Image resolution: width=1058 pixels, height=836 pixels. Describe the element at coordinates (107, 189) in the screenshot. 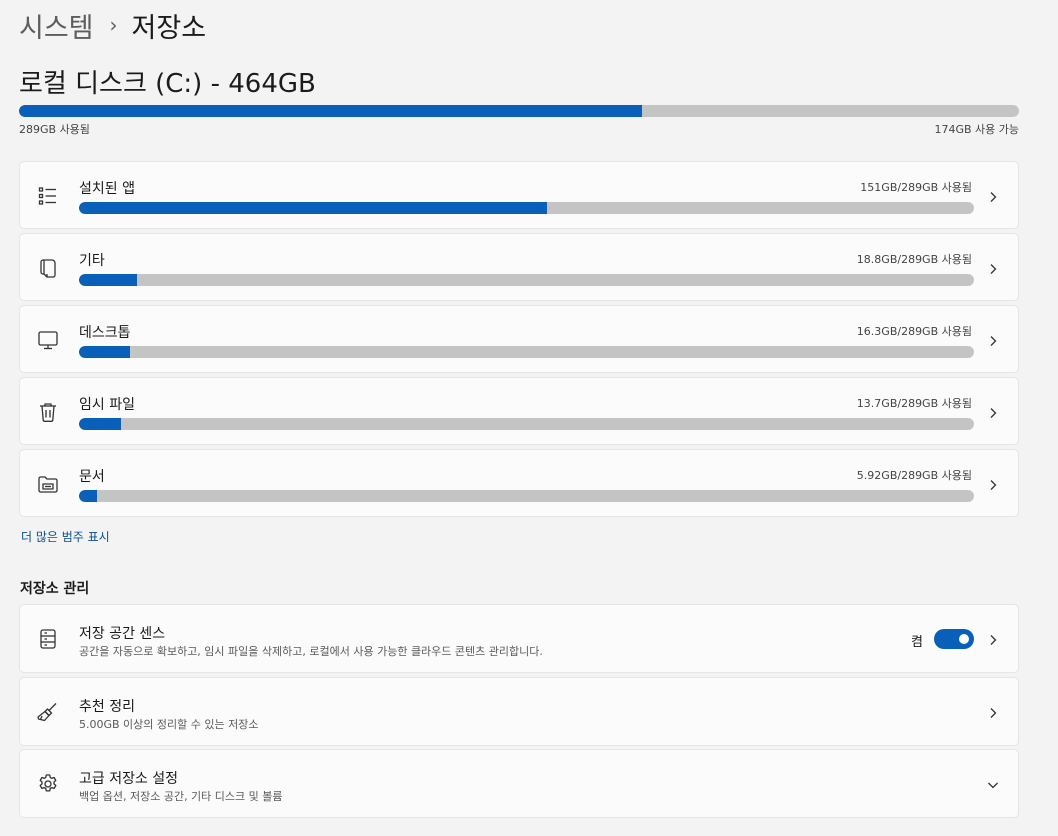

I see `category-label: 설치된 앱` at that location.